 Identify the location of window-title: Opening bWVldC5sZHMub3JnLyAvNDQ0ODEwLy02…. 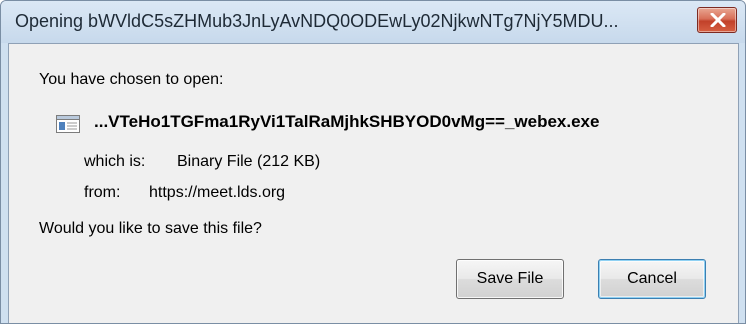
(317, 21).